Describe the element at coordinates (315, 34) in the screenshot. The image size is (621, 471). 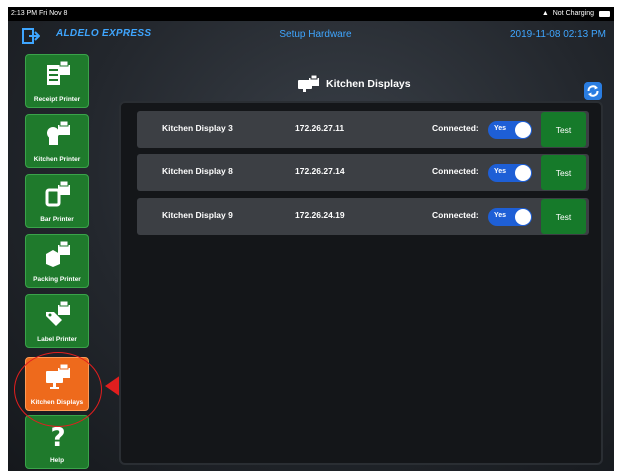
I see `screen-title: Setup Hardware` at that location.